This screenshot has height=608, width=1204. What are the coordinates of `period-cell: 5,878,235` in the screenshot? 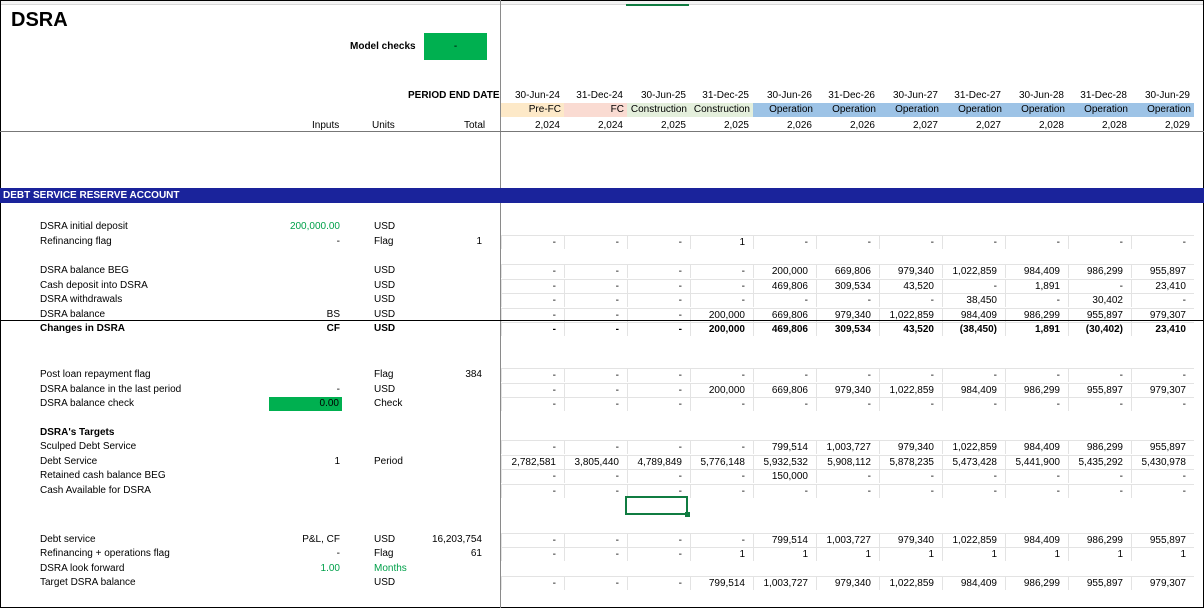 It's located at (910, 462).